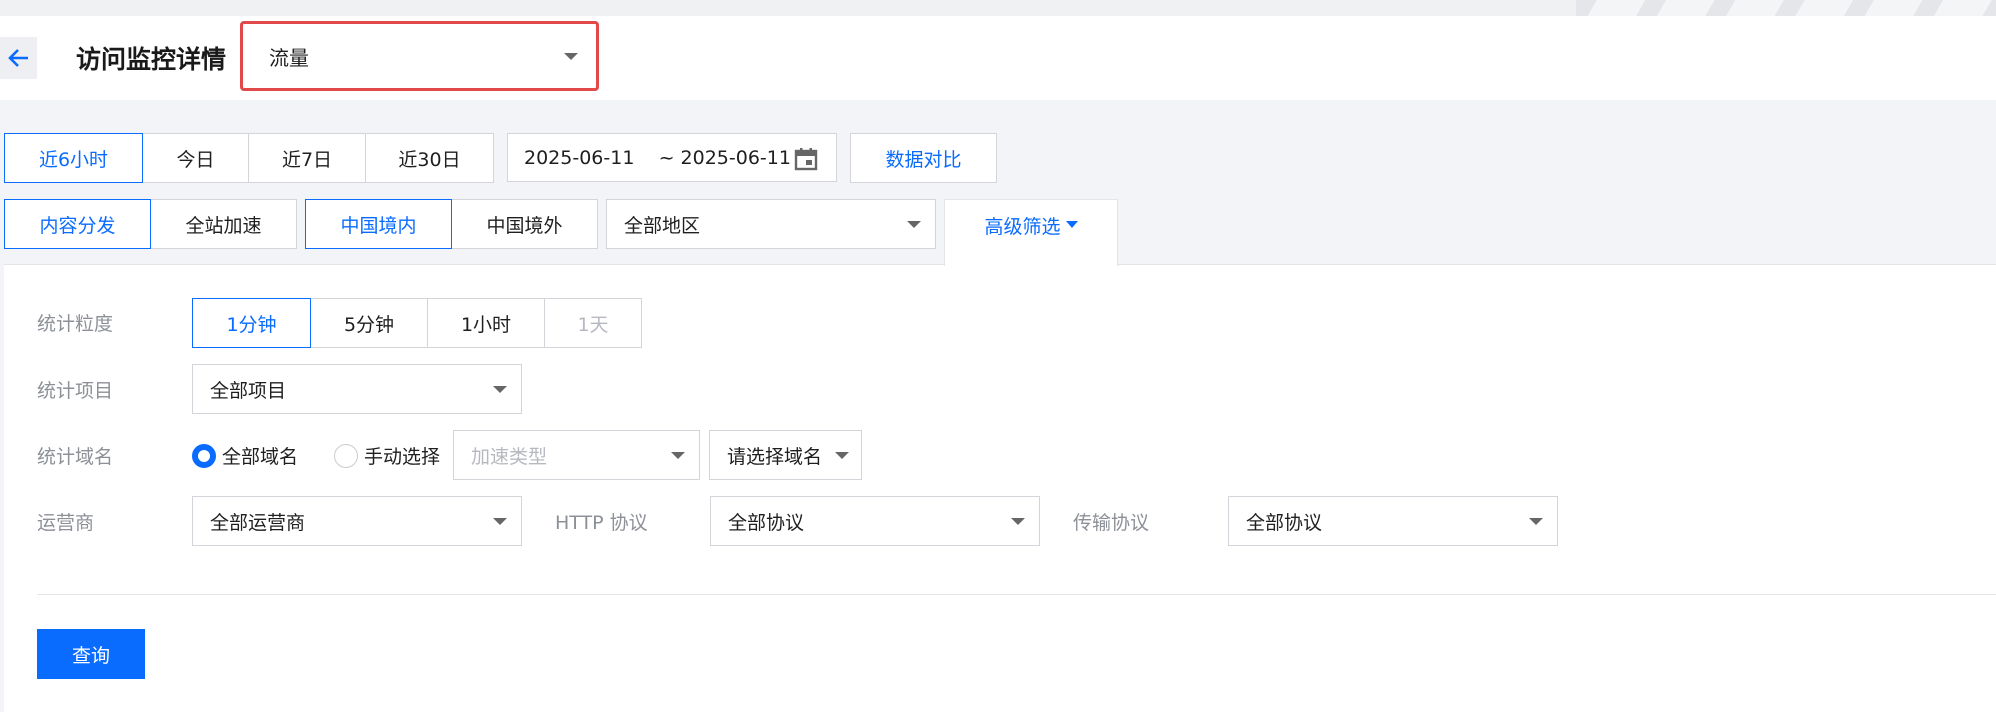  Describe the element at coordinates (289, 57) in the screenshot. I see `metric-select-value: 流量` at that location.